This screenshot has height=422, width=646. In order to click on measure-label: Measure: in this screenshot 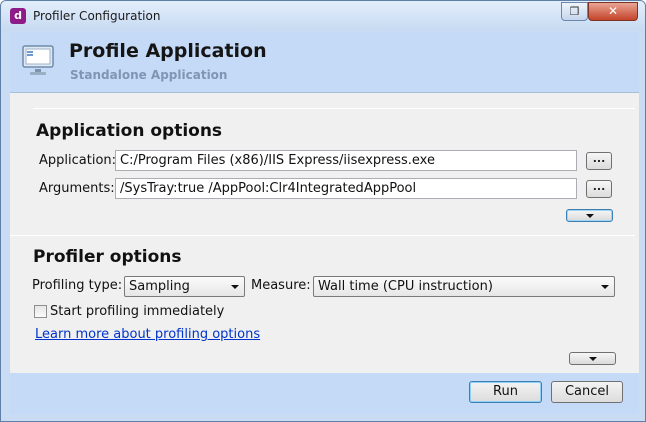, I will do `click(281, 285)`.